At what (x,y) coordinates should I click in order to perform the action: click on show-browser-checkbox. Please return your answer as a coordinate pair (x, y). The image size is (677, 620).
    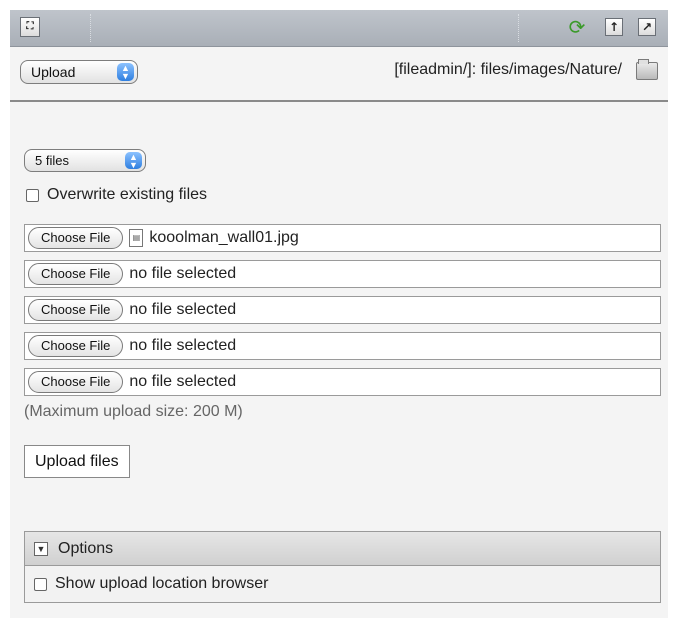
    Looking at the image, I should click on (40, 584).